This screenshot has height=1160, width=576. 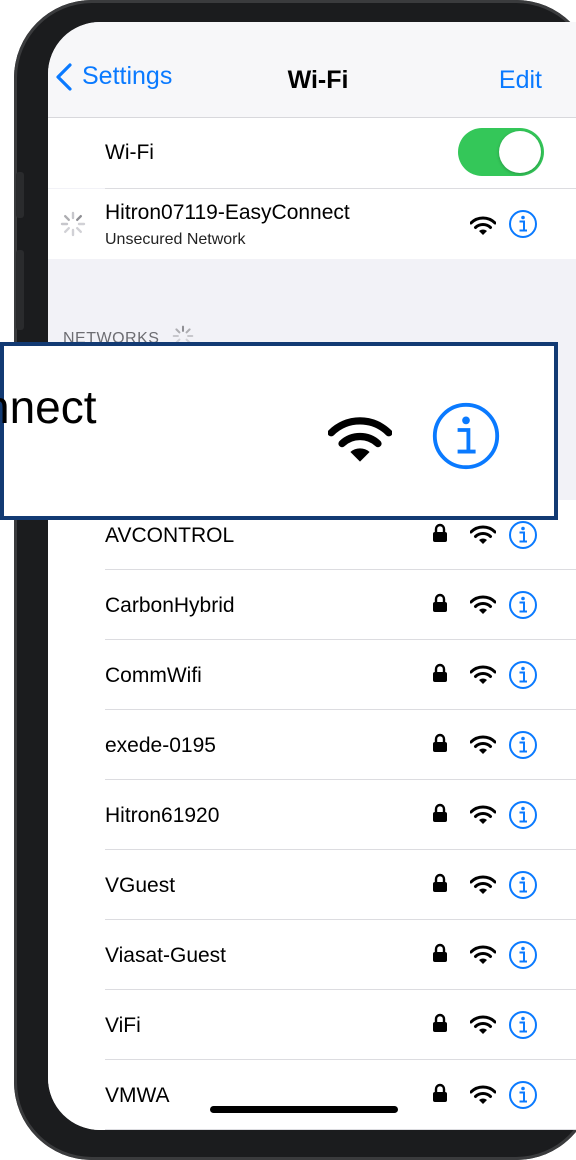 I want to click on network-name: Hitron61920, so click(x=162, y=815).